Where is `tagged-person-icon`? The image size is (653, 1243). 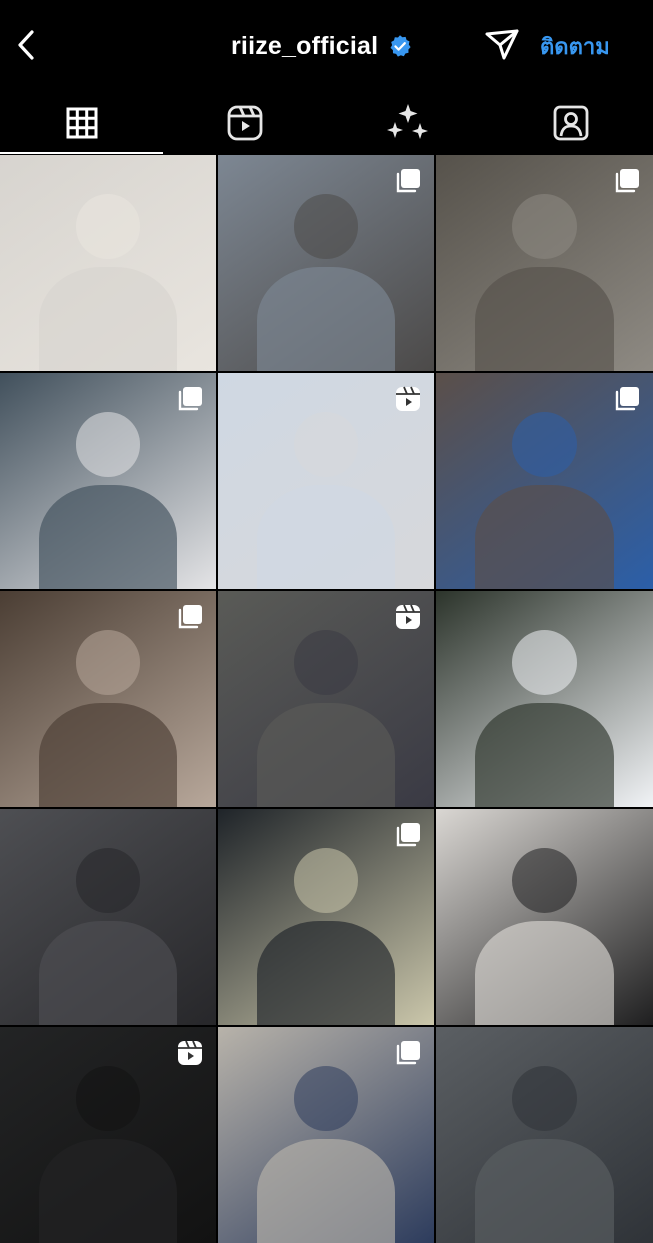
tagged-person-icon is located at coordinates (571, 123).